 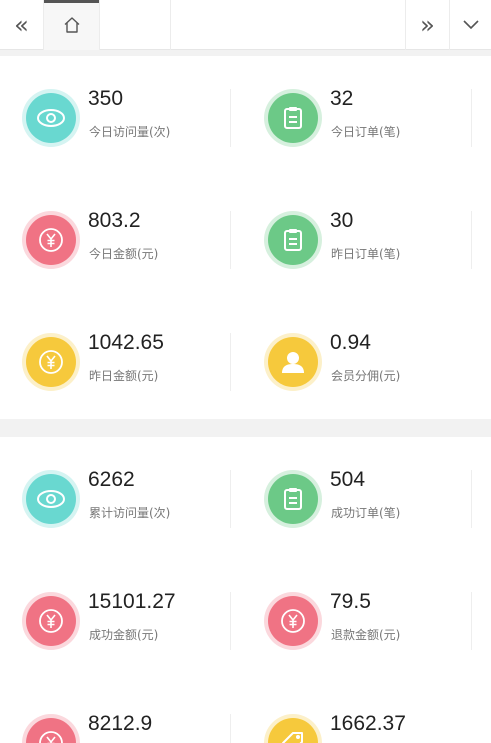 What do you see at coordinates (350, 601) in the screenshot?
I see `stat-value: 79.5` at bounding box center [350, 601].